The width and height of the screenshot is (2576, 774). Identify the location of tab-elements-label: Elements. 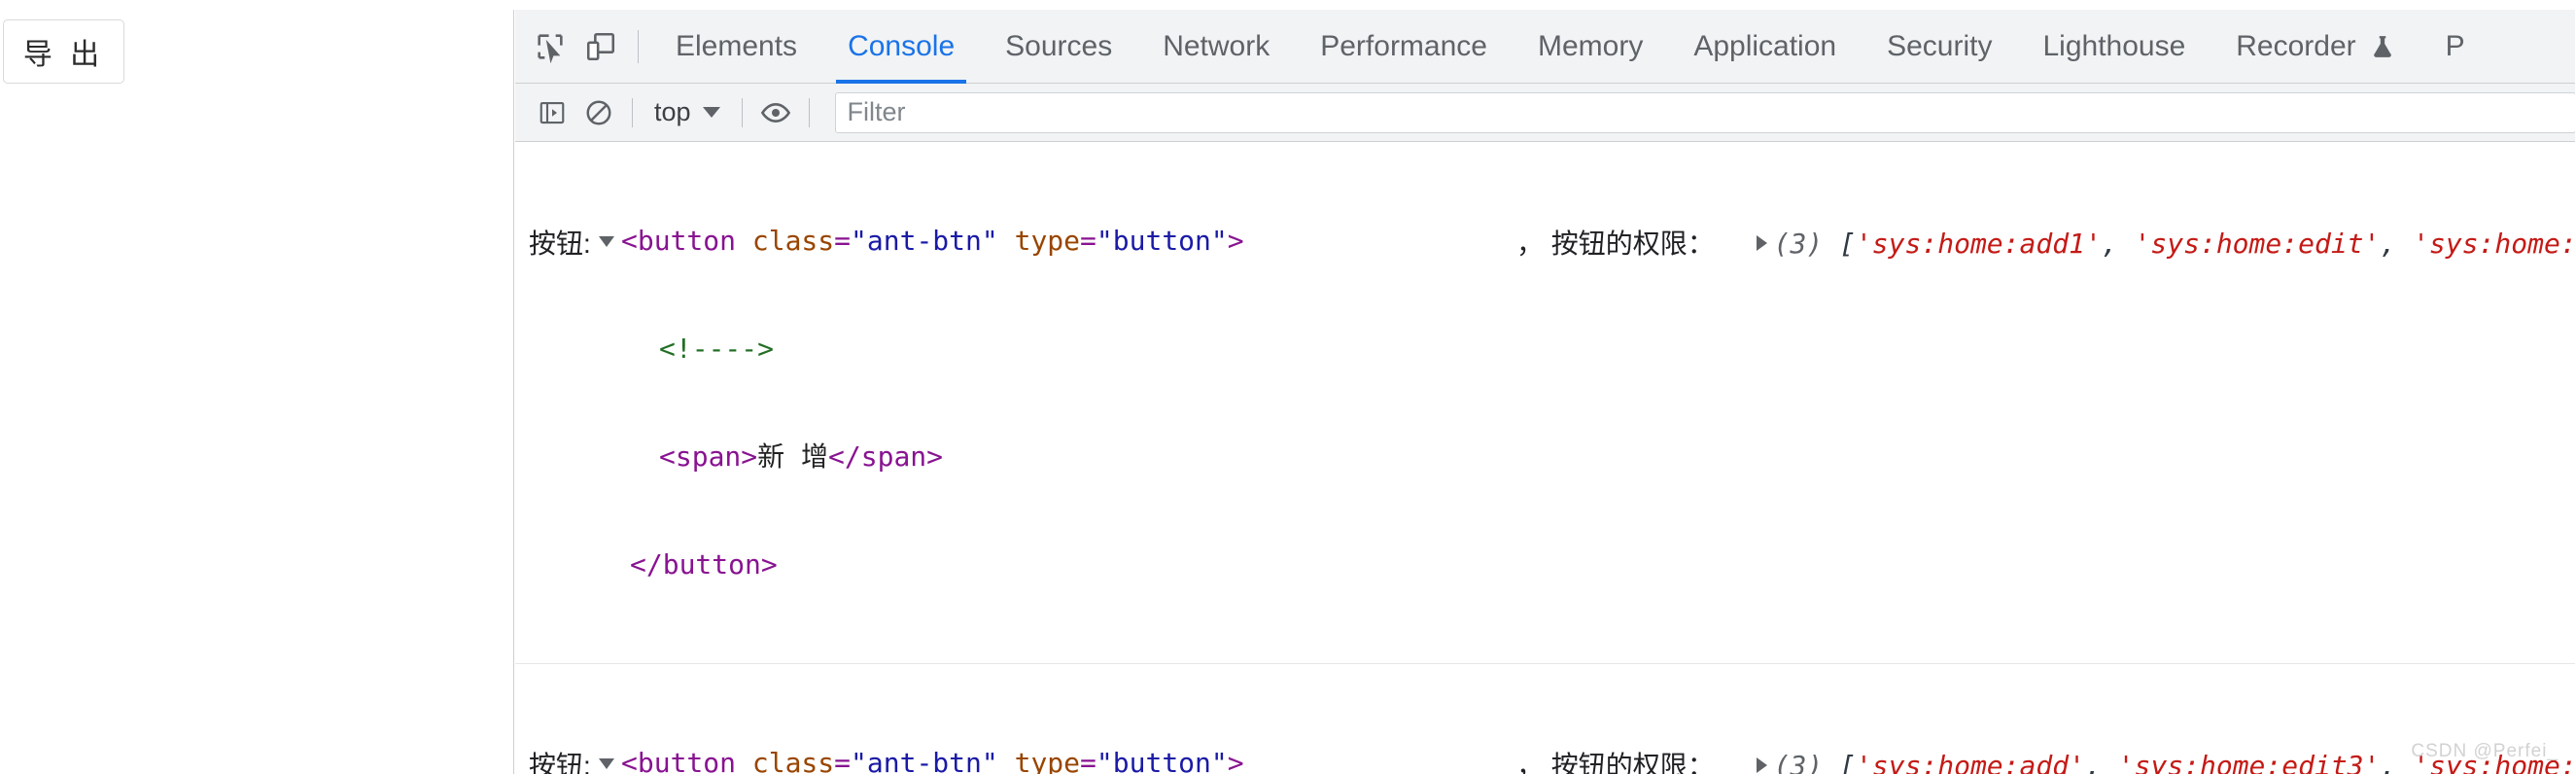
(737, 45).